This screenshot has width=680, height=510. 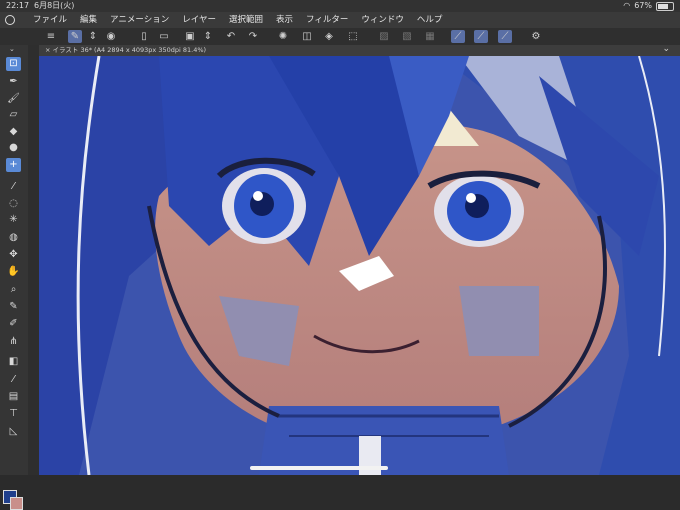 I want to click on status-bar: 22:17 6月8日(火) ◠ 67%, so click(x=340, y=6).